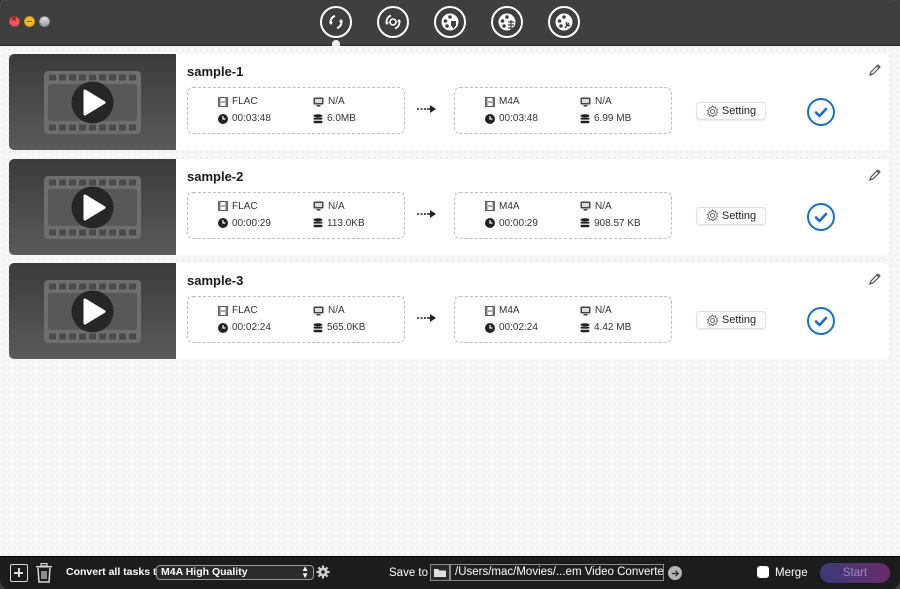 This screenshot has width=900, height=589. I want to click on choose-folder-button, so click(440, 572).